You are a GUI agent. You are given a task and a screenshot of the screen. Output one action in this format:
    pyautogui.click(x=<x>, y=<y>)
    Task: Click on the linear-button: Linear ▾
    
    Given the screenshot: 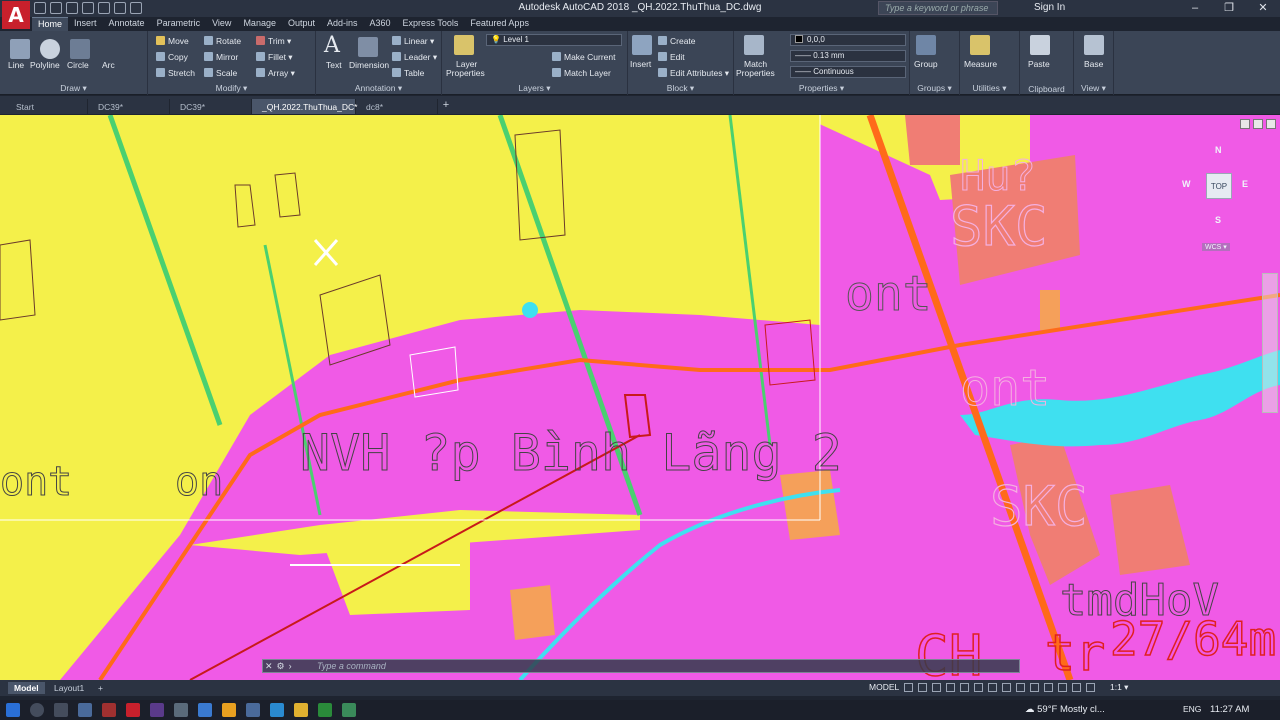 What is the action you would take?
    pyautogui.click(x=413, y=41)
    